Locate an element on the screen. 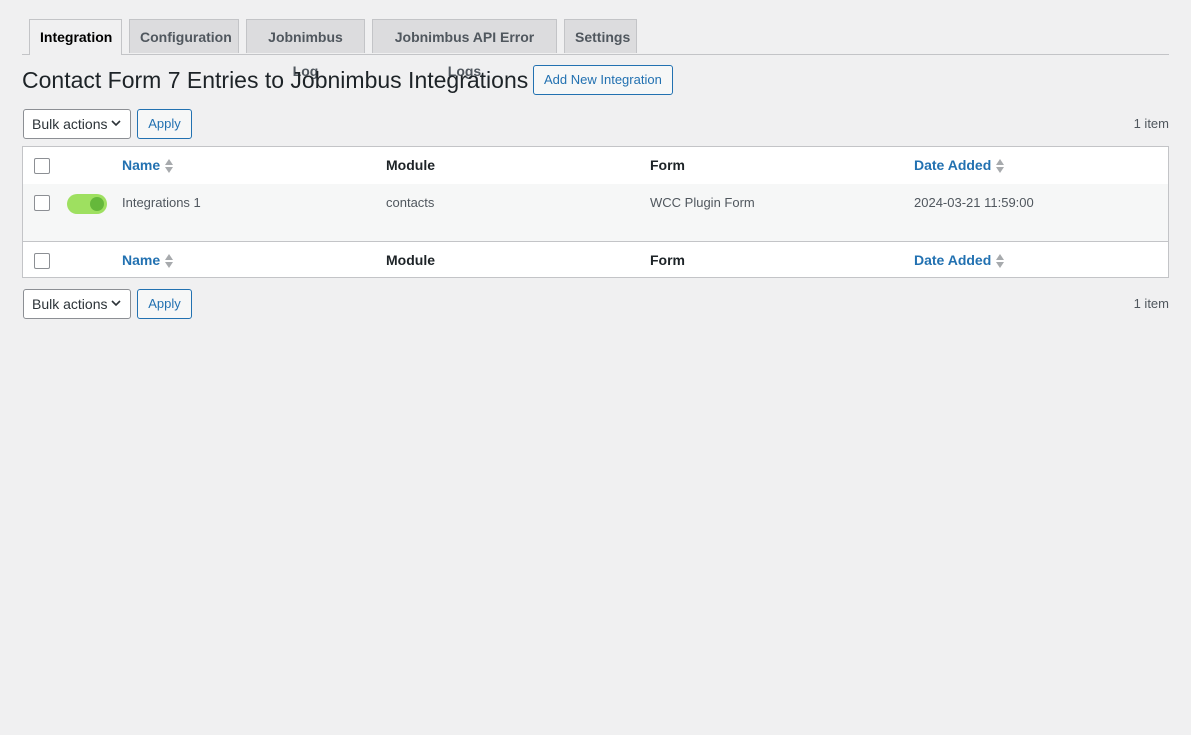 The image size is (1191, 735). cell-date-added: 2024-03-21 11:59:00 is located at coordinates (974, 202).